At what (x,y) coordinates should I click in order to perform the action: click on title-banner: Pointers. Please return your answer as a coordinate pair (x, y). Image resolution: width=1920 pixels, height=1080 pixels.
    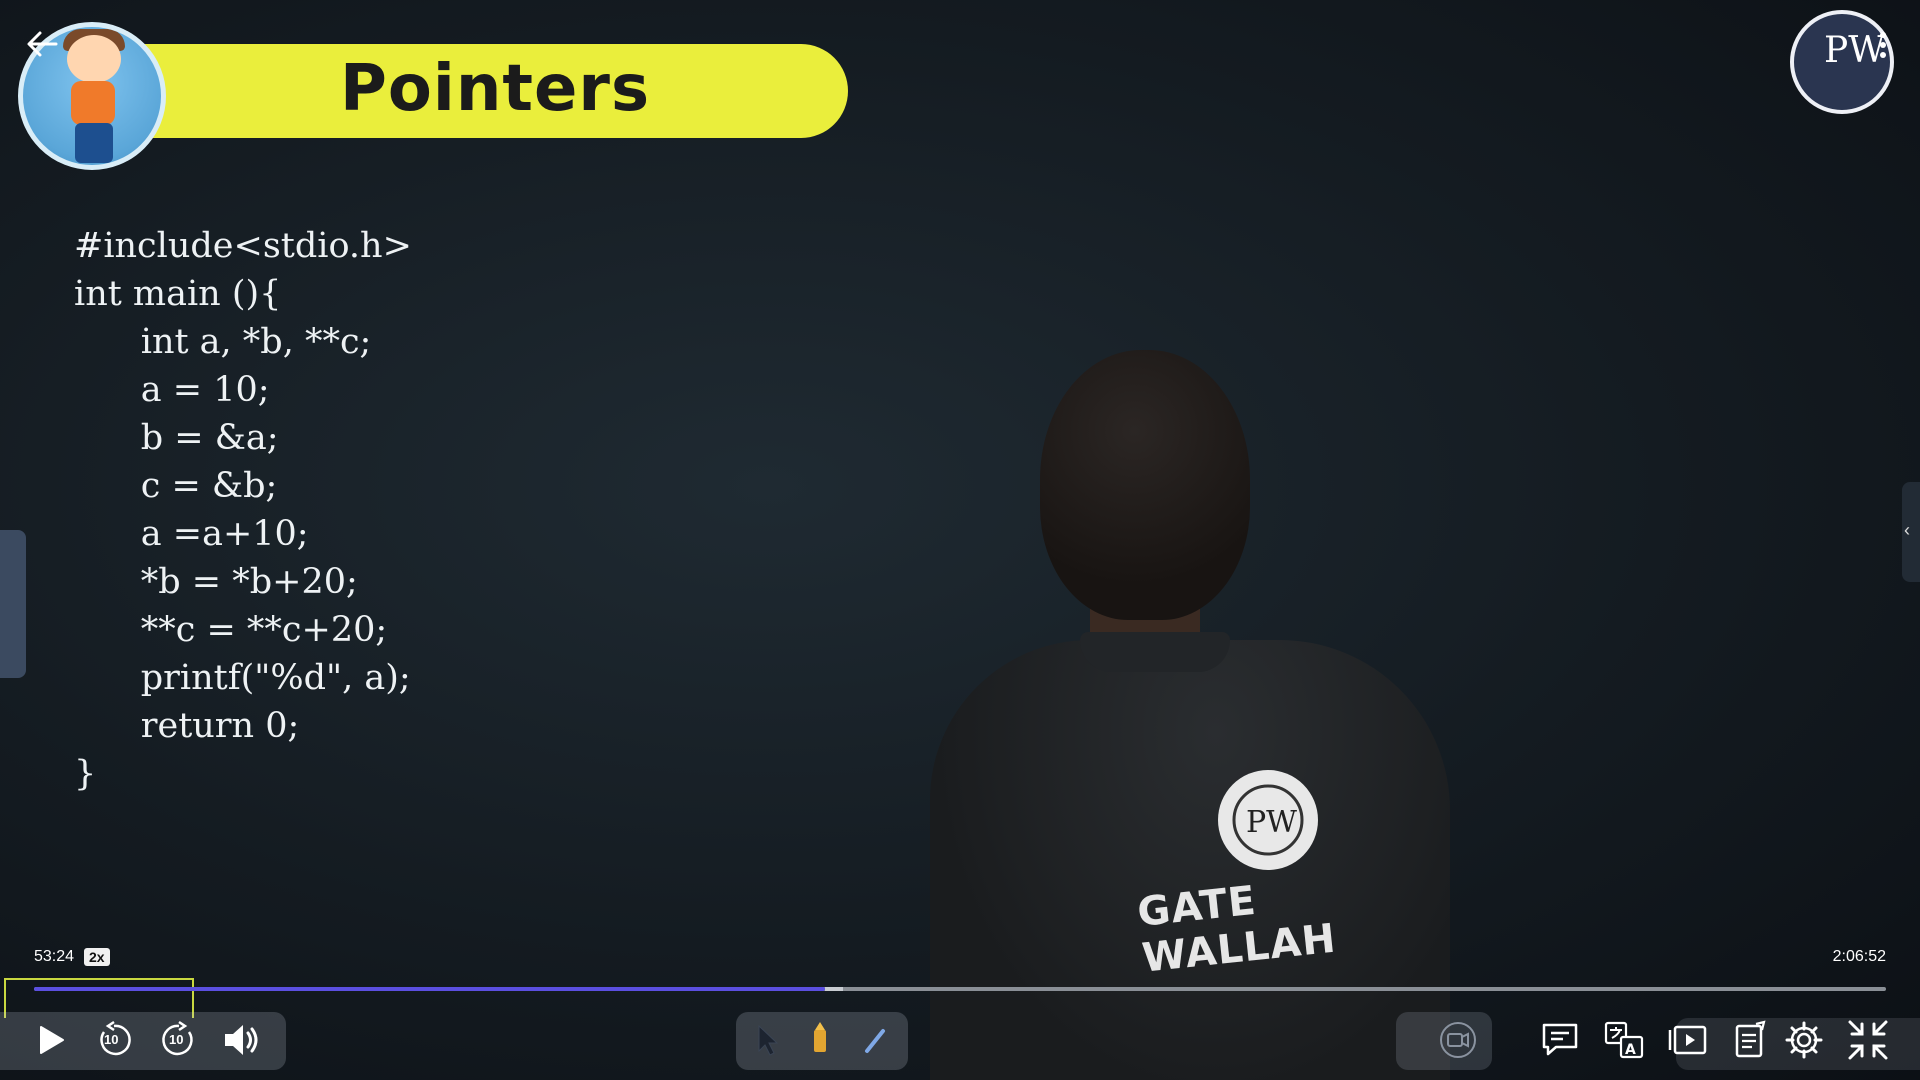
    Looking at the image, I should click on (479, 91).